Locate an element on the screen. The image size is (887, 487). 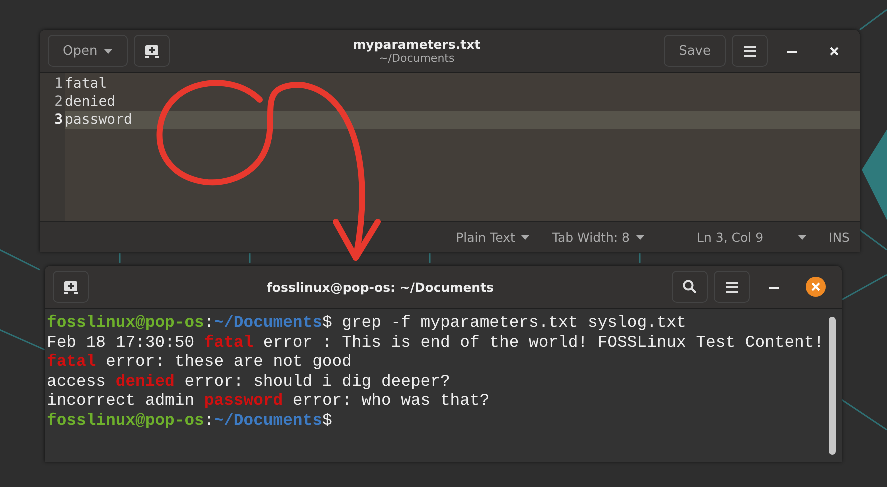
line-text: password is located at coordinates (98, 120).